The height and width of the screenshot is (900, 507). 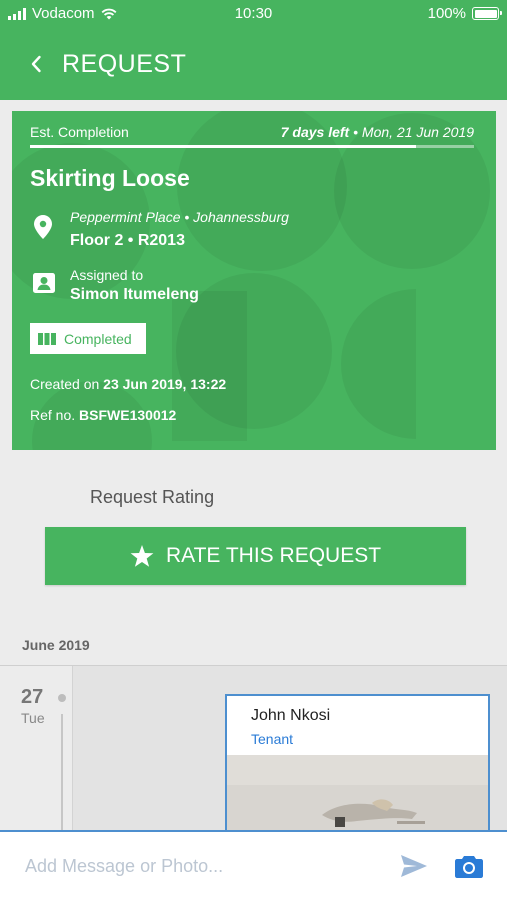 What do you see at coordinates (223, 146) in the screenshot?
I see `progress-fill` at bounding box center [223, 146].